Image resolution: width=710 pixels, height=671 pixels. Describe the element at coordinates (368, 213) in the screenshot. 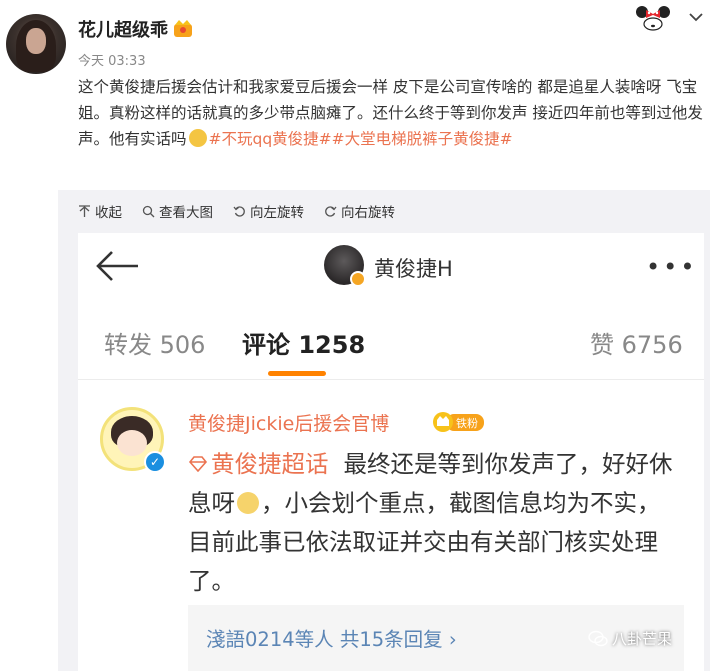

I see `rotate-right-label: 向右旋转` at that location.